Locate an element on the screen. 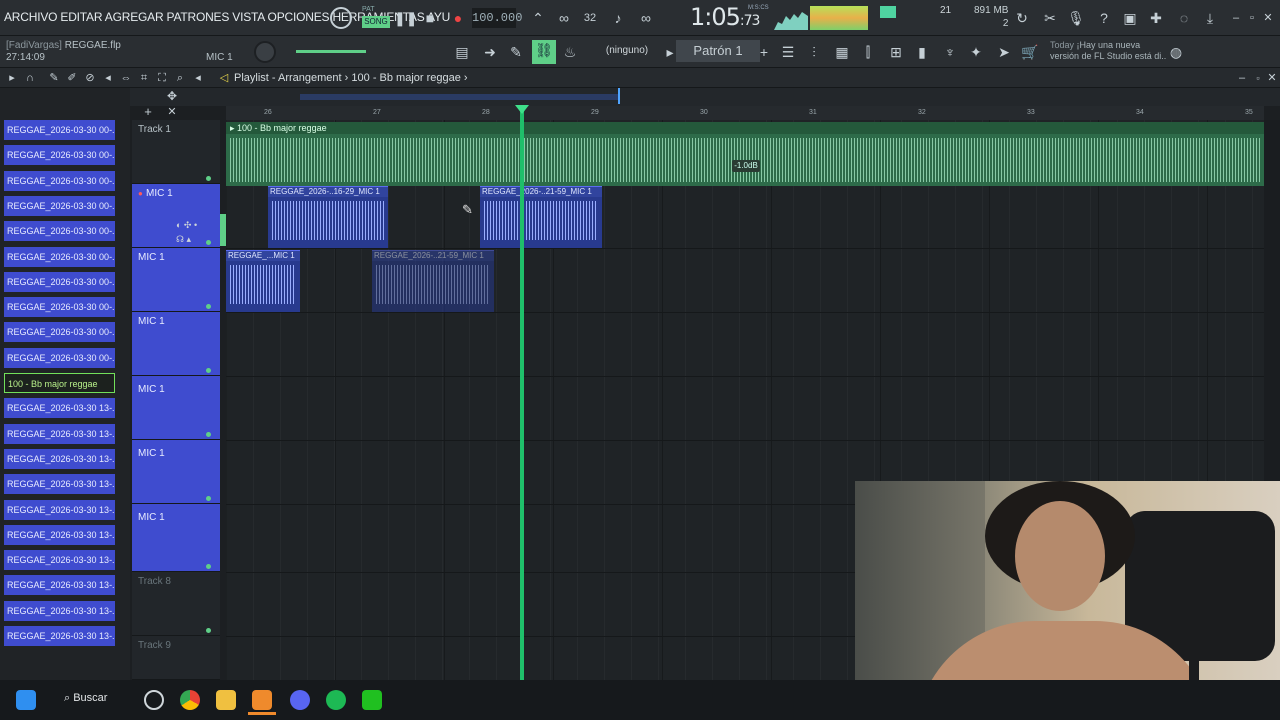 This screenshot has height=720, width=1280. pattern-selector: Patrón 1 is located at coordinates (718, 51).